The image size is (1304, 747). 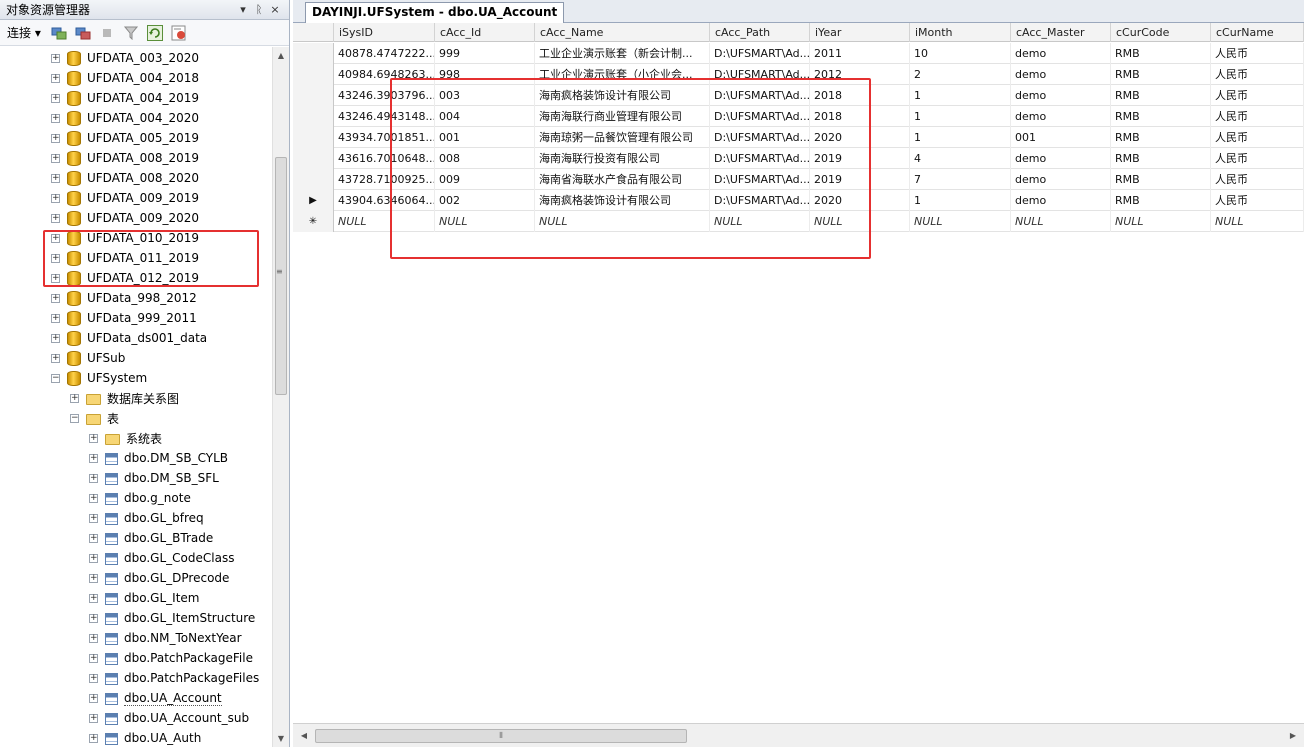 I want to click on filter-icon, so click(x=131, y=33).